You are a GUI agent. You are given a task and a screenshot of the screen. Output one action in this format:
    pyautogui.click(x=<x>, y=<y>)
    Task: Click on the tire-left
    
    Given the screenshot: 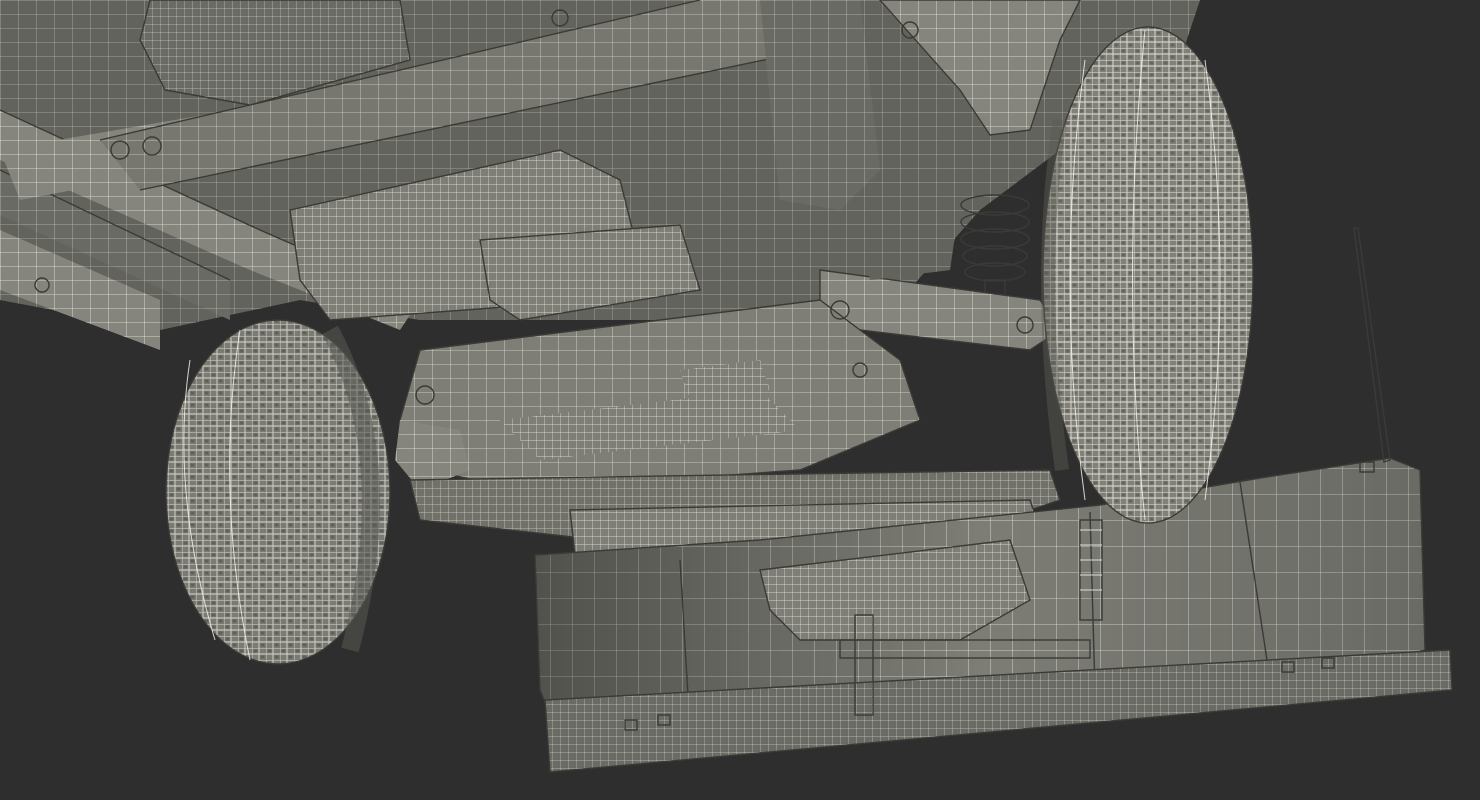 What is the action you would take?
    pyautogui.click(x=278, y=492)
    